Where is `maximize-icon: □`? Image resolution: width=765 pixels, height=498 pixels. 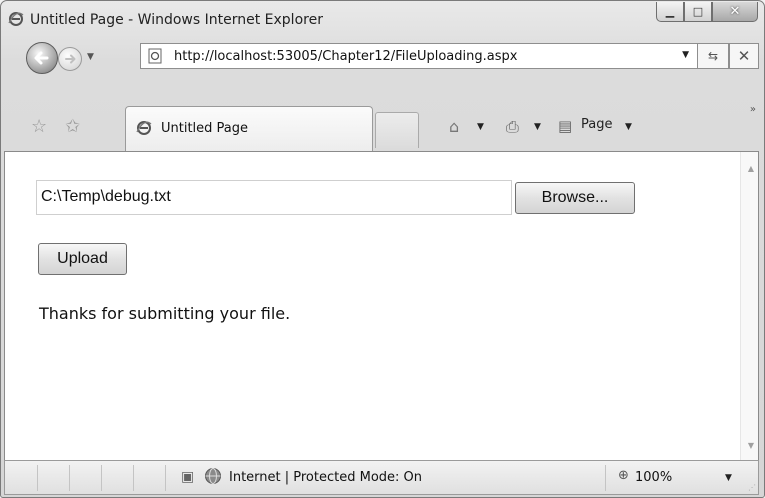
maximize-icon: □ is located at coordinates (698, 11).